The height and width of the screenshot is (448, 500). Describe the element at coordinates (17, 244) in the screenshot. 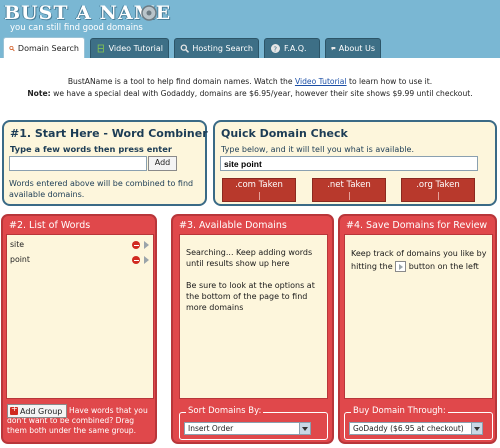

I see `word-text: site` at that location.